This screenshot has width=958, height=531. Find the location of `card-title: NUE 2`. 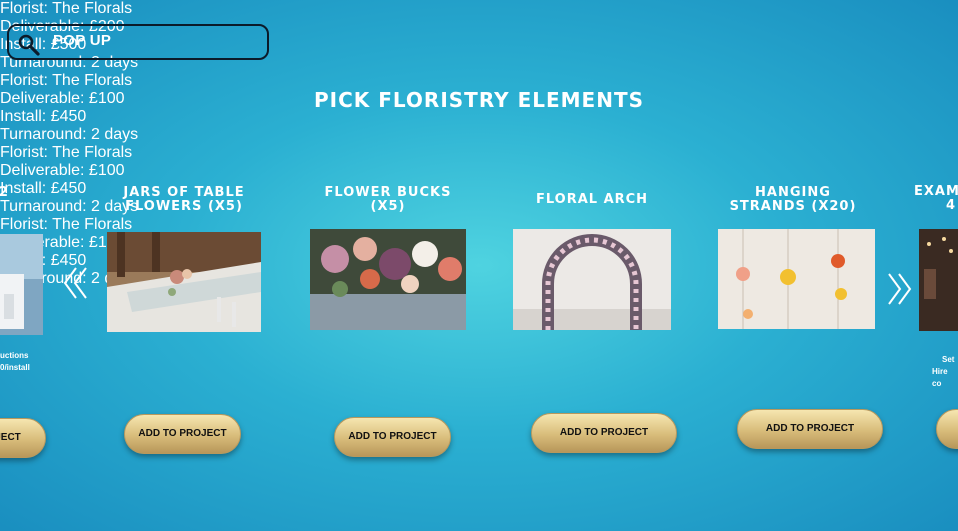

card-title: NUE 2 is located at coordinates (4, 192).